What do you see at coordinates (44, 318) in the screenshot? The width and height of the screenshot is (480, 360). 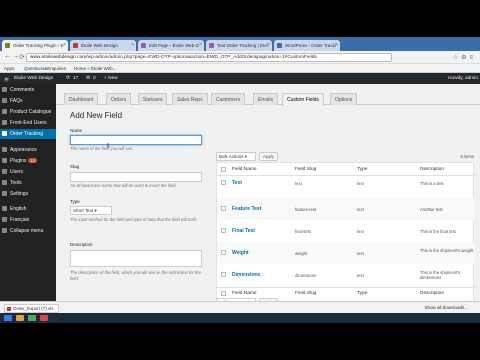 I see `app-icon` at bounding box center [44, 318].